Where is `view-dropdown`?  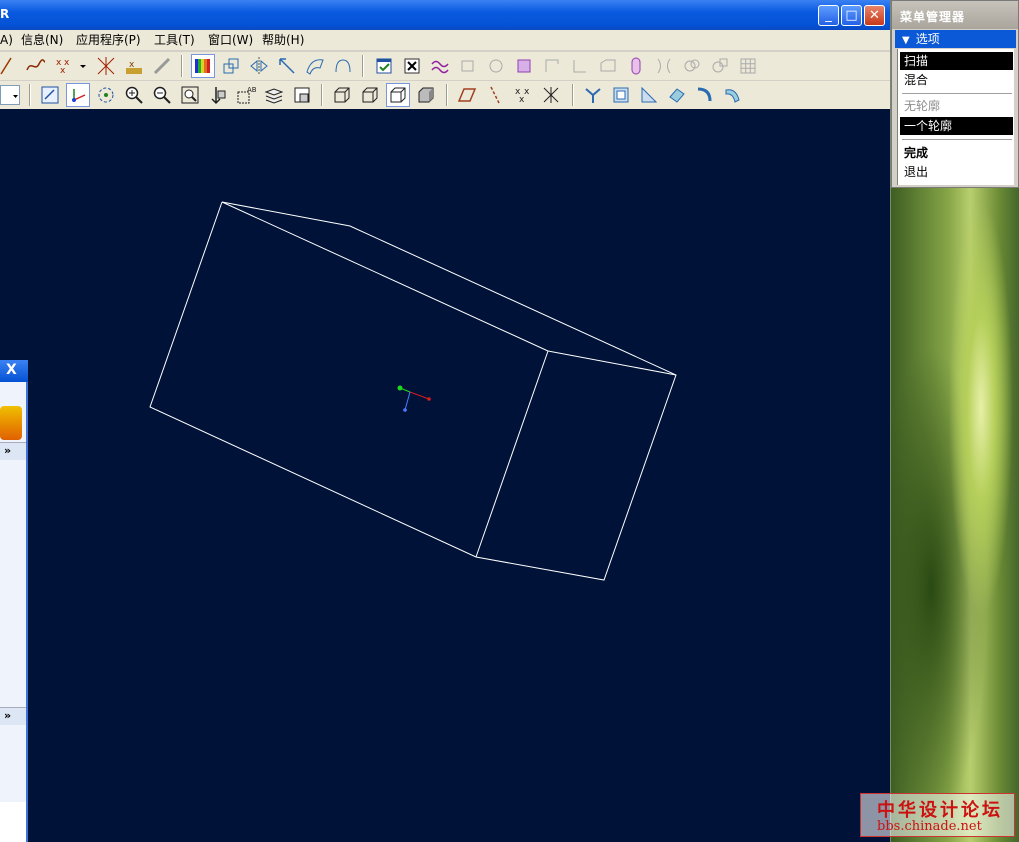 view-dropdown is located at coordinates (10, 95).